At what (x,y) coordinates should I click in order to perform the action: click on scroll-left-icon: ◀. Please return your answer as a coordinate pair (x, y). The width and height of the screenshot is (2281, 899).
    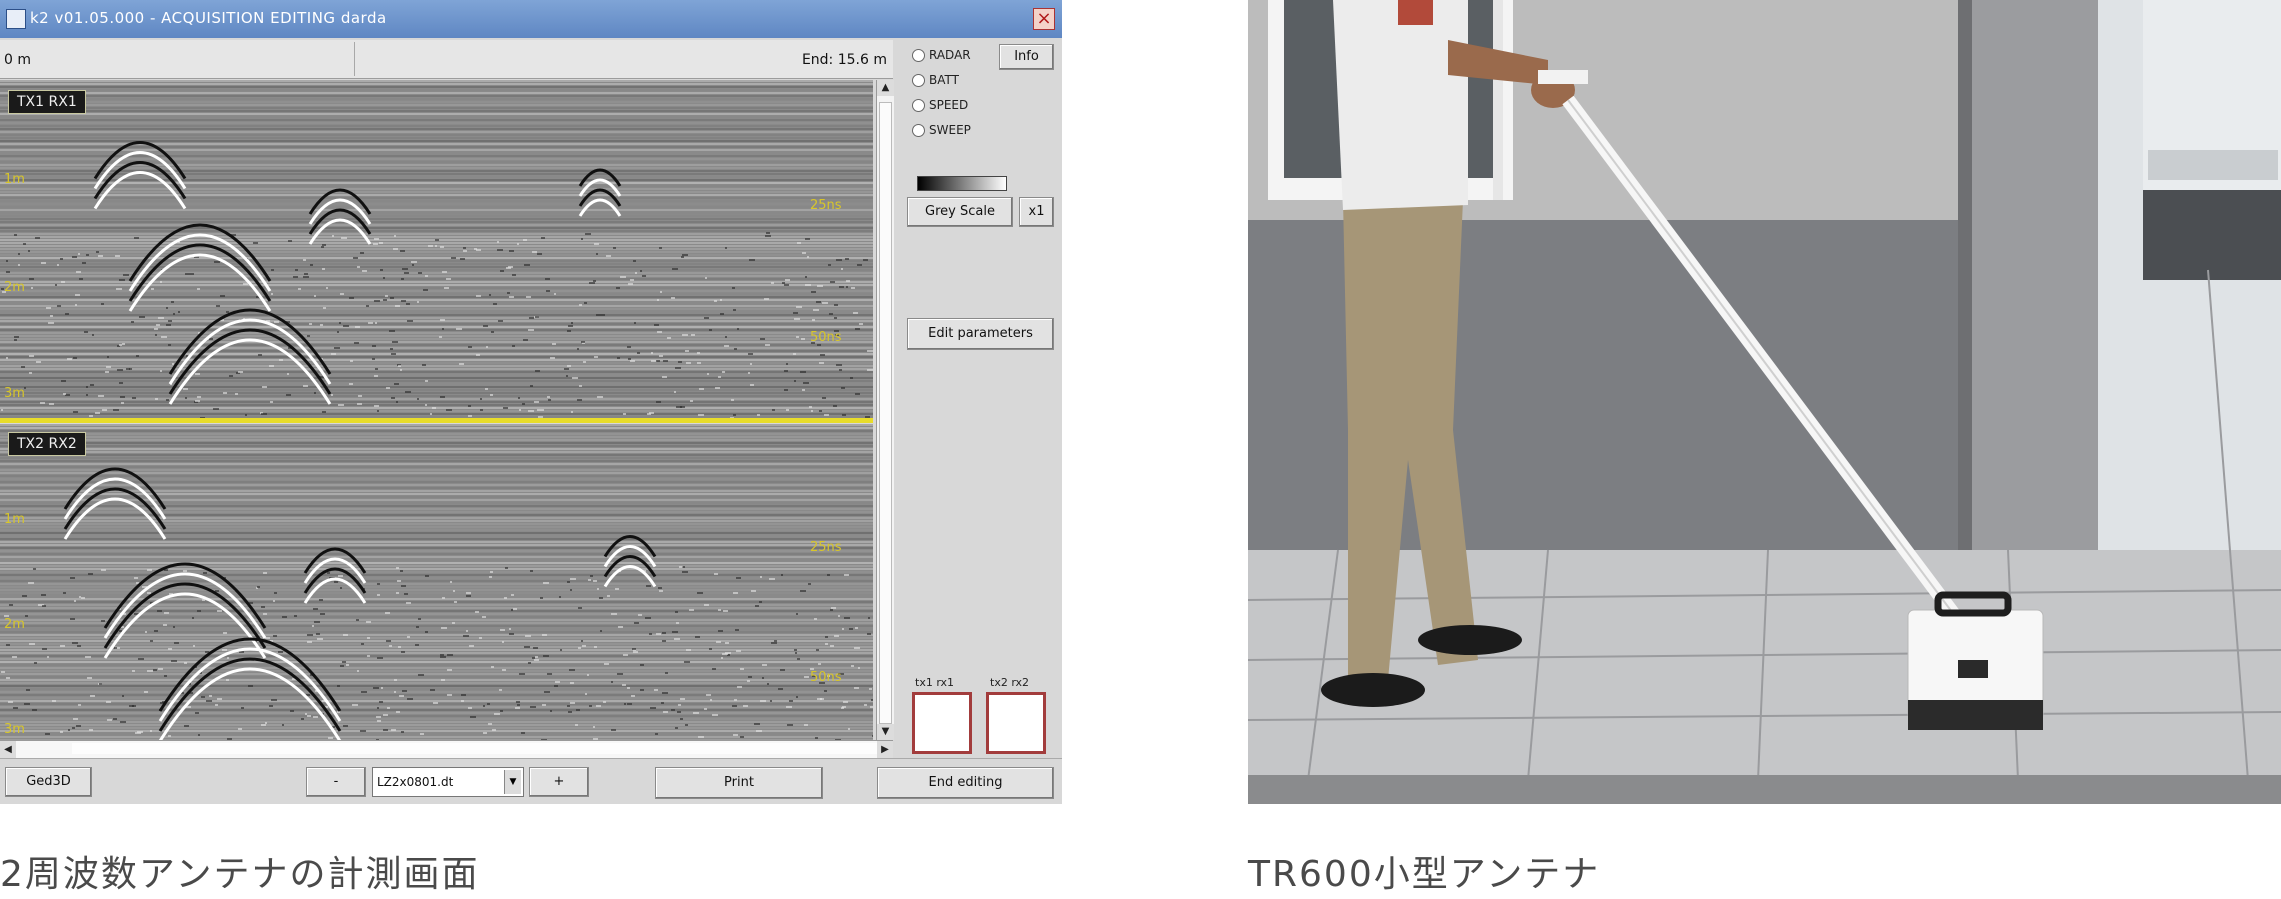
    Looking at the image, I should click on (8, 749).